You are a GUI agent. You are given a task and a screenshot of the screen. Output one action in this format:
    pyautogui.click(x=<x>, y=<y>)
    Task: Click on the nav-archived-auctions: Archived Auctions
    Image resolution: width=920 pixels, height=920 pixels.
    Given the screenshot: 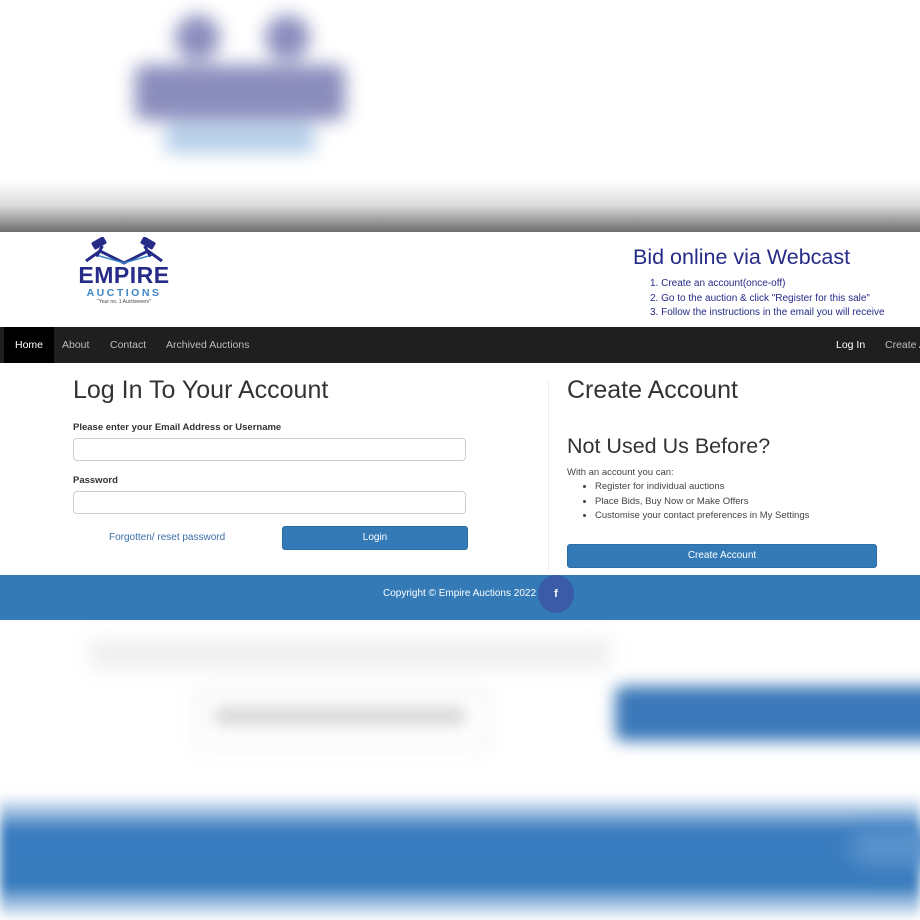 What is the action you would take?
    pyautogui.click(x=207, y=345)
    